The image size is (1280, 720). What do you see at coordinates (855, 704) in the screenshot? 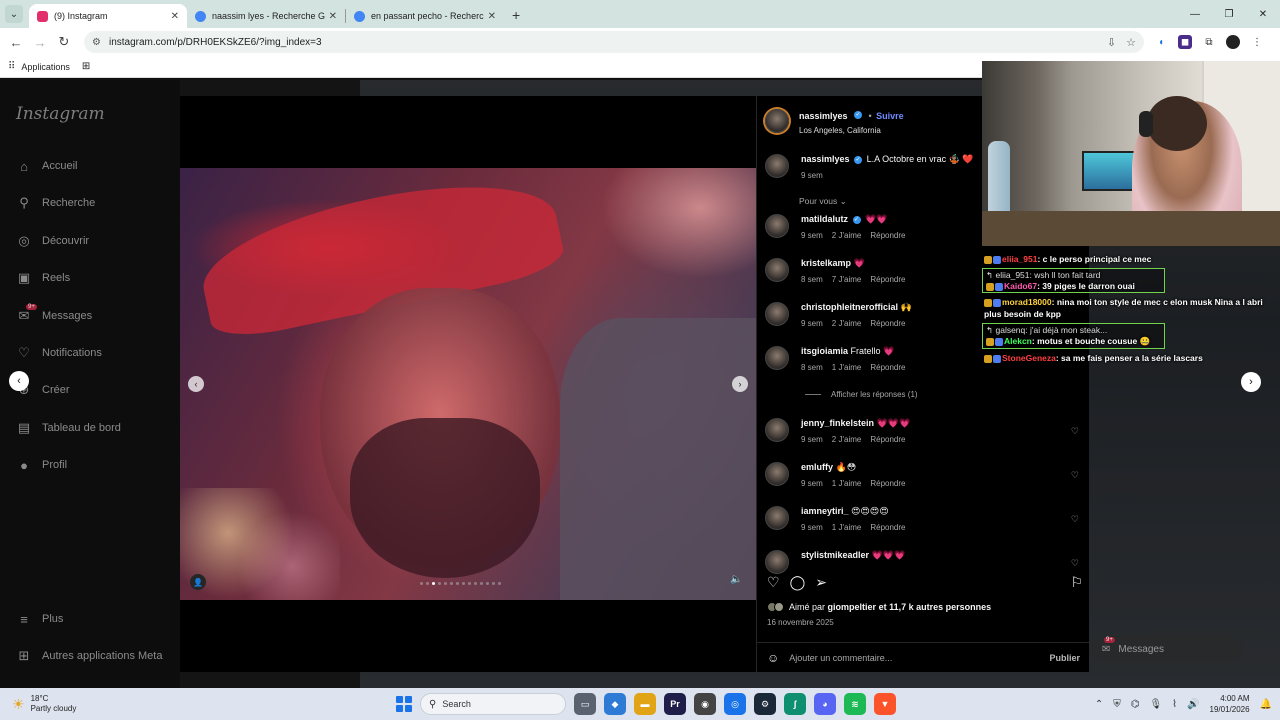
I see `spotify-icon: ≋` at bounding box center [855, 704].